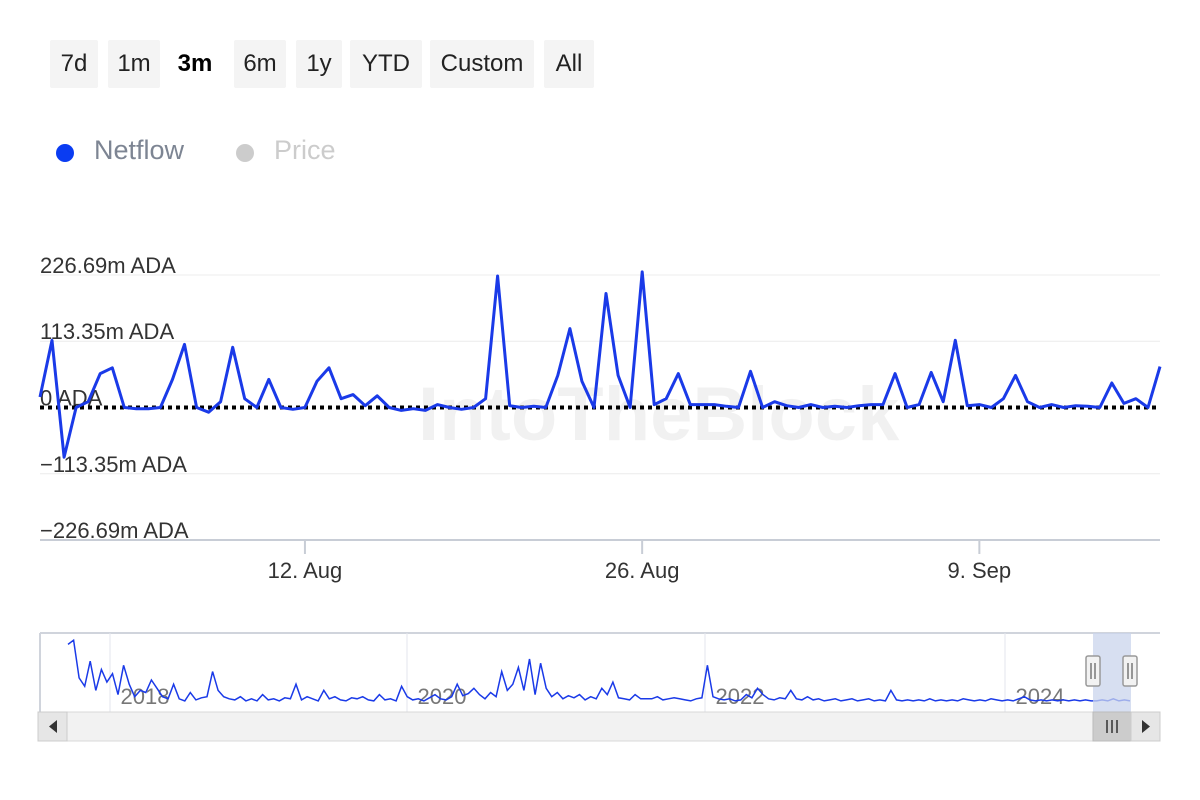 The width and height of the screenshot is (1200, 800). What do you see at coordinates (305, 570) in the screenshot?
I see `x-tick-label: 12. Aug` at bounding box center [305, 570].